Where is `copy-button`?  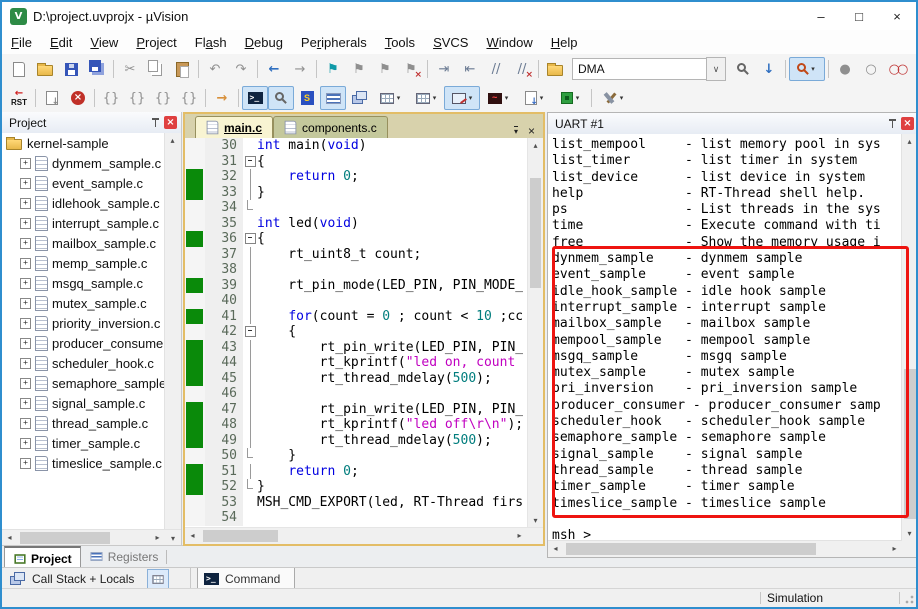
copy-button is located at coordinates (156, 69).